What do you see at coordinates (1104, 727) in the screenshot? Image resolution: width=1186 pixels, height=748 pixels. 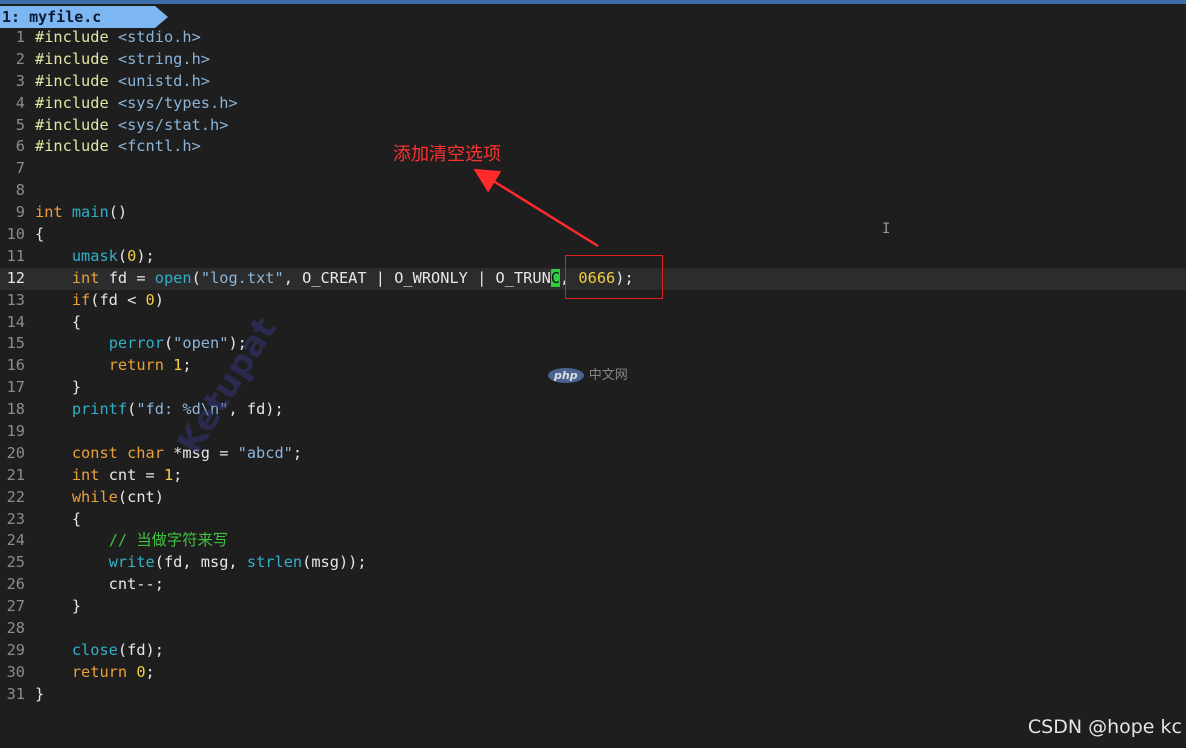 I see `credit-text: CSDN @hope kc` at bounding box center [1104, 727].